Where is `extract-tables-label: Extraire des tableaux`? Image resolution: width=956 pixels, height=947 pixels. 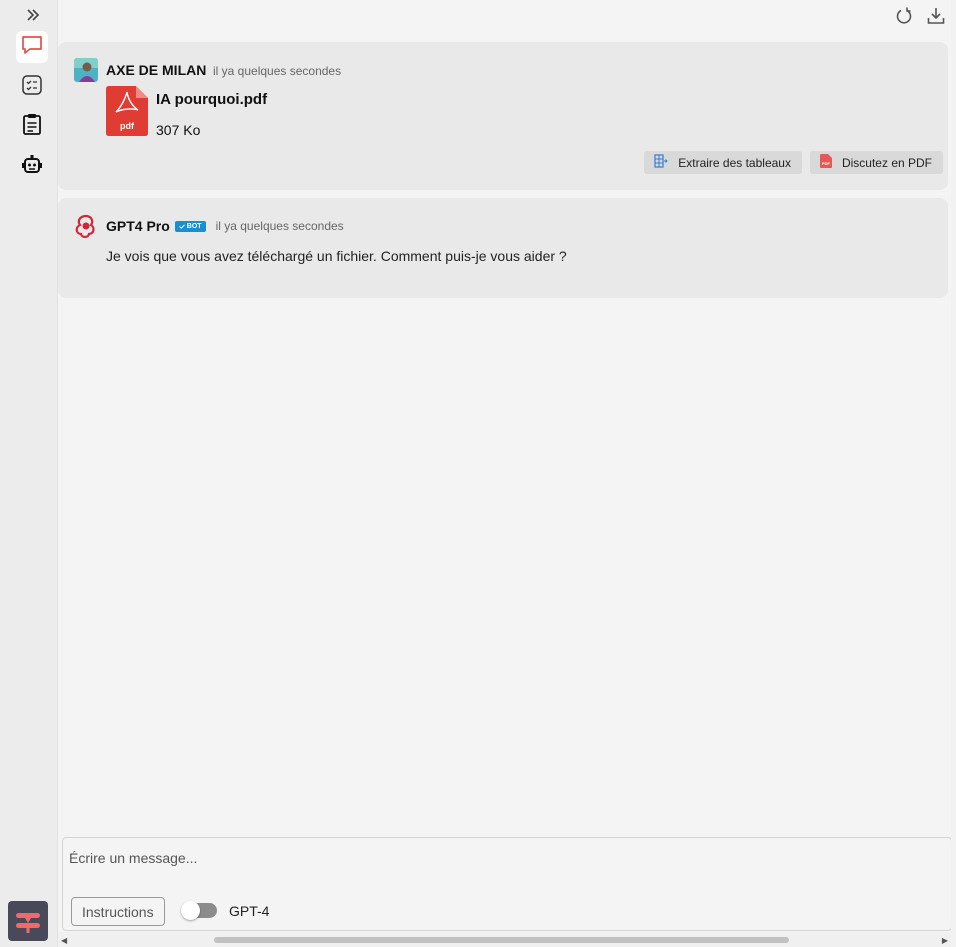 extract-tables-label: Extraire des tableaux is located at coordinates (734, 162).